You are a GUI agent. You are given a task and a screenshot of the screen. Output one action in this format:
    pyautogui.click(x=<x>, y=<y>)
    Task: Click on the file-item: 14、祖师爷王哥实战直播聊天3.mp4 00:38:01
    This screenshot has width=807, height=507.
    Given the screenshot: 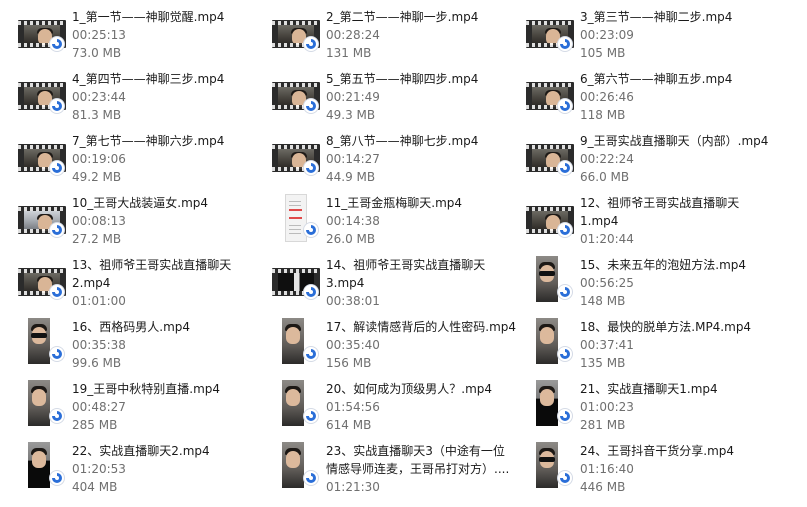 What is the action you would take?
    pyautogui.click(x=397, y=286)
    